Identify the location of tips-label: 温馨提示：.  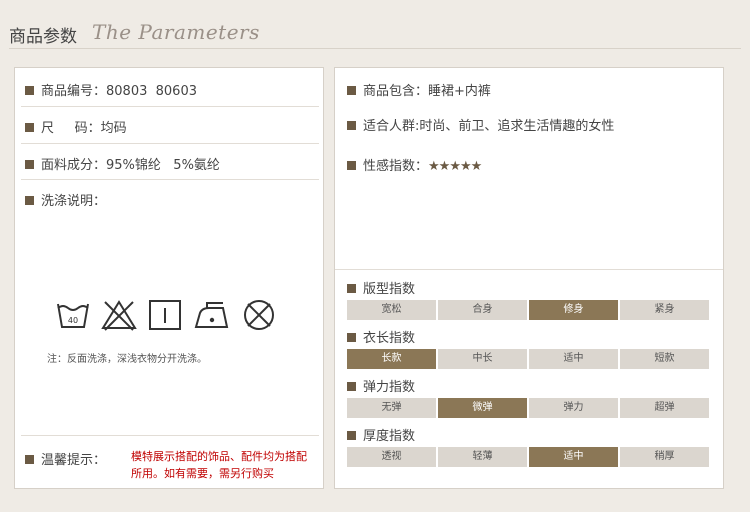
(74, 460).